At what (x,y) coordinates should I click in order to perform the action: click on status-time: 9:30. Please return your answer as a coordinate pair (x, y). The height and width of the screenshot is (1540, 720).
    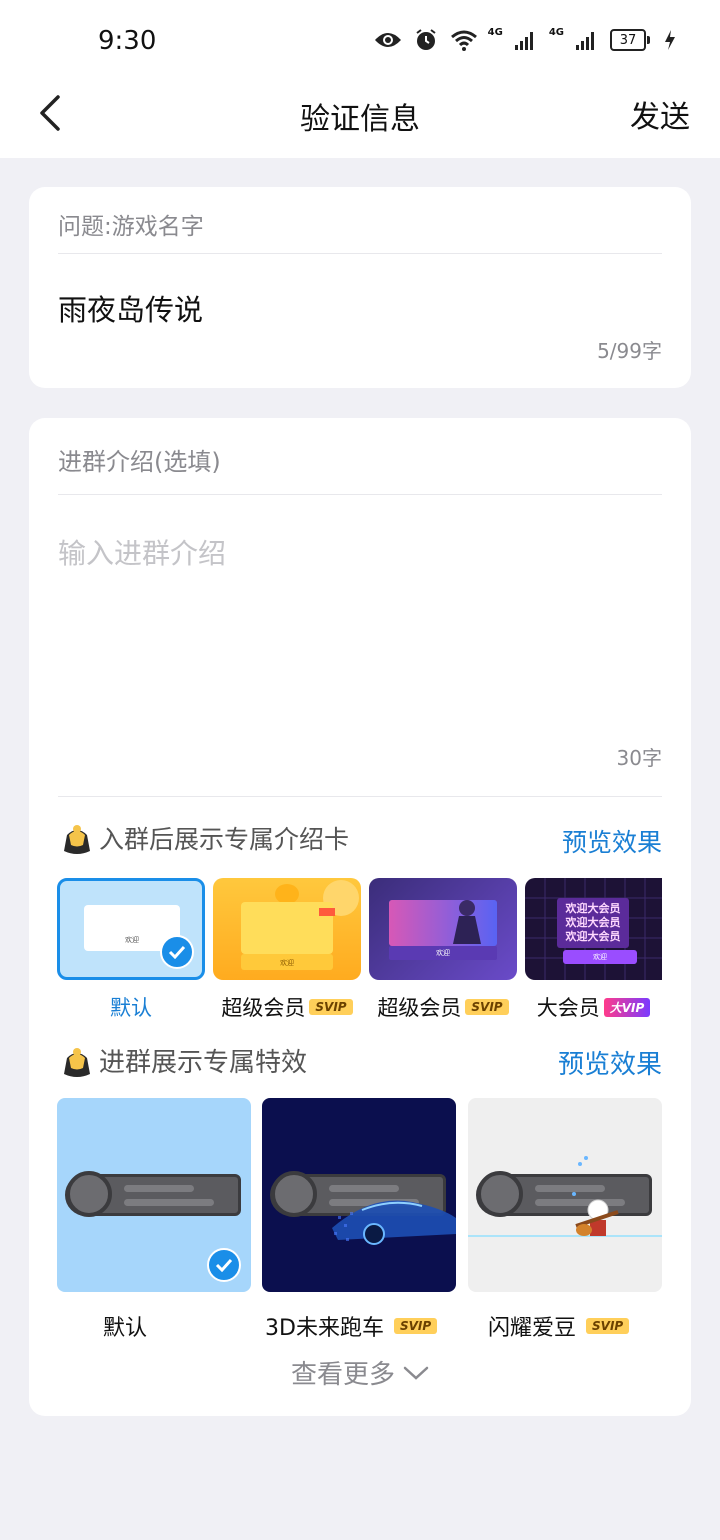
    Looking at the image, I should click on (127, 41).